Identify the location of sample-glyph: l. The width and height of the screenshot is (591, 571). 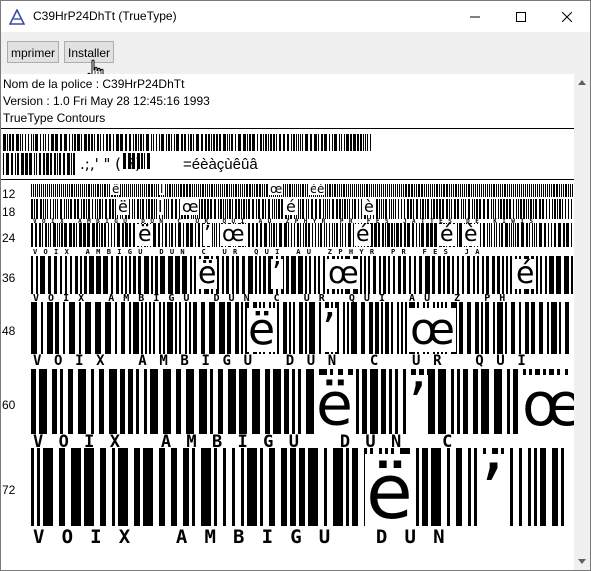
(162, 190).